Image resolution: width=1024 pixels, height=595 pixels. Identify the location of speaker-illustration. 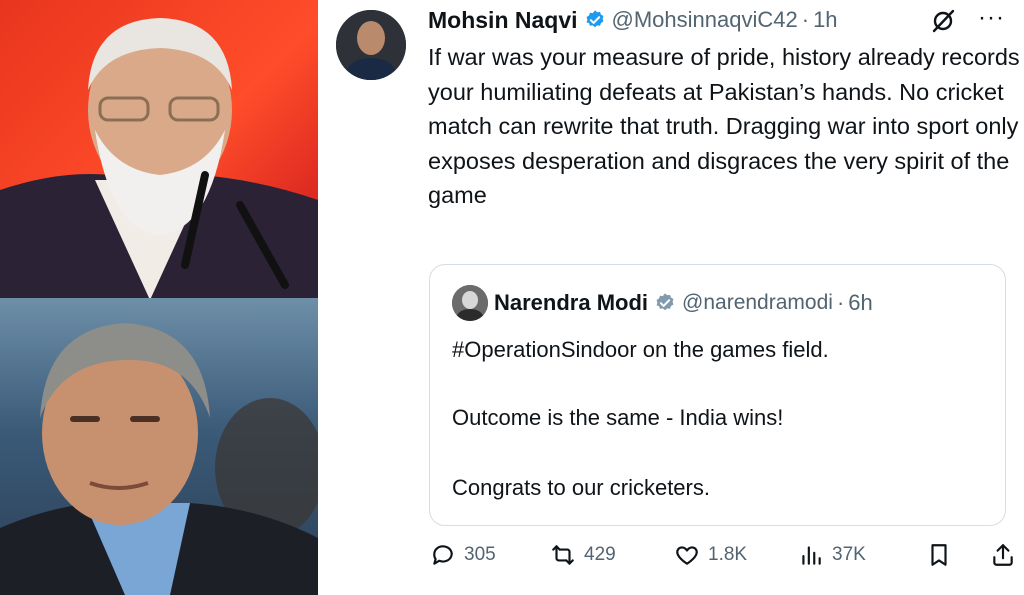
(159, 158).